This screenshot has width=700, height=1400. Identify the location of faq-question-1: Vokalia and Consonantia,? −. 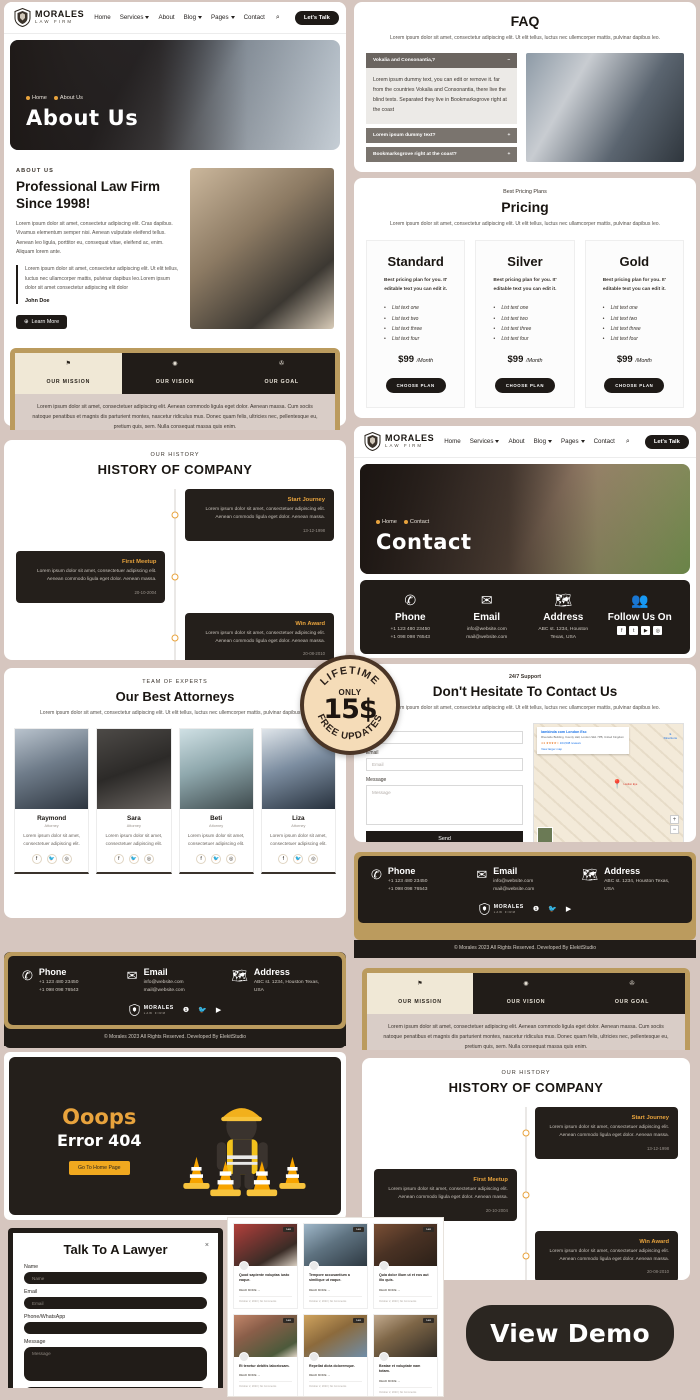
(442, 61).